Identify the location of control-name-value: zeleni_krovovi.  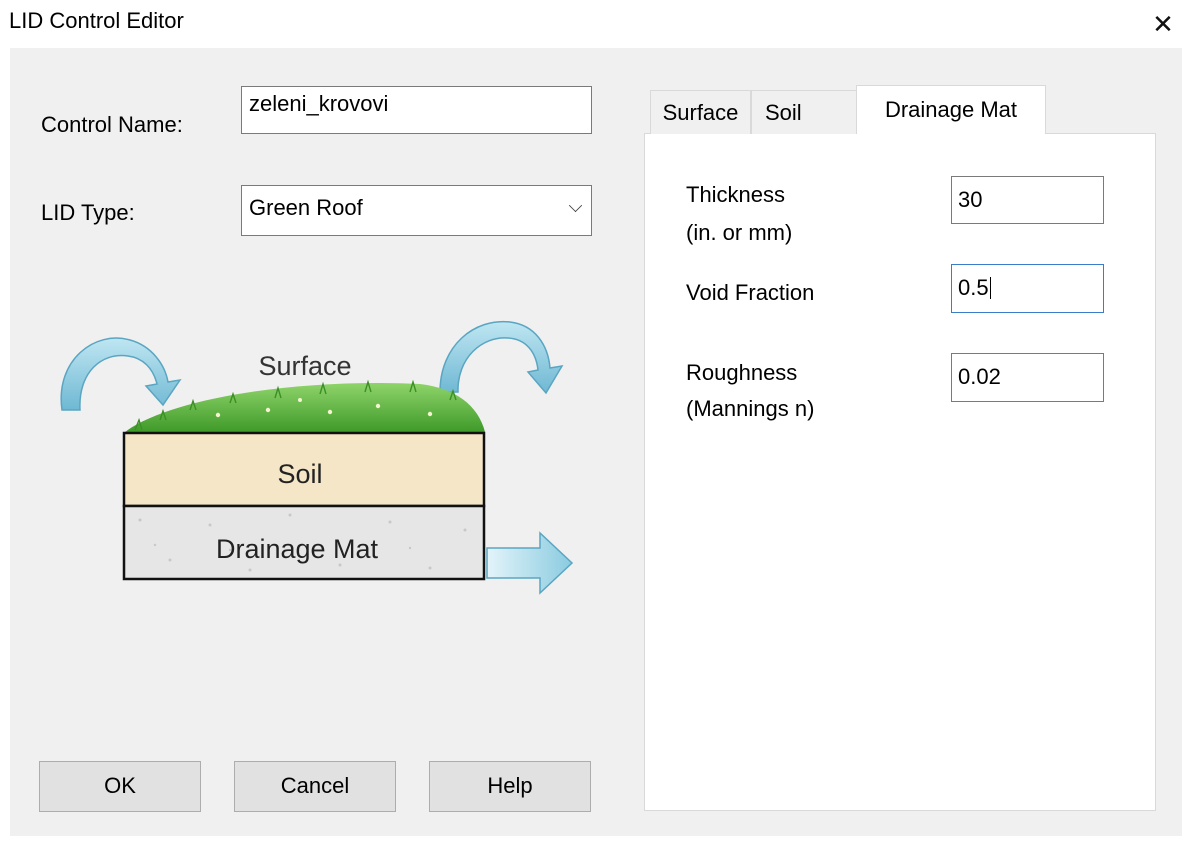
(319, 103).